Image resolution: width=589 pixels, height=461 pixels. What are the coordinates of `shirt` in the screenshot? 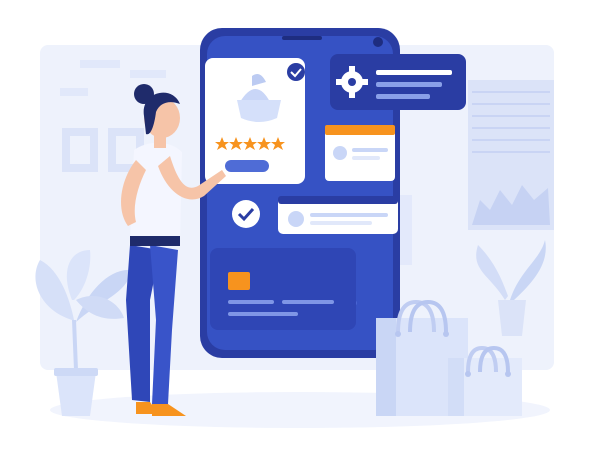 It's located at (156, 193).